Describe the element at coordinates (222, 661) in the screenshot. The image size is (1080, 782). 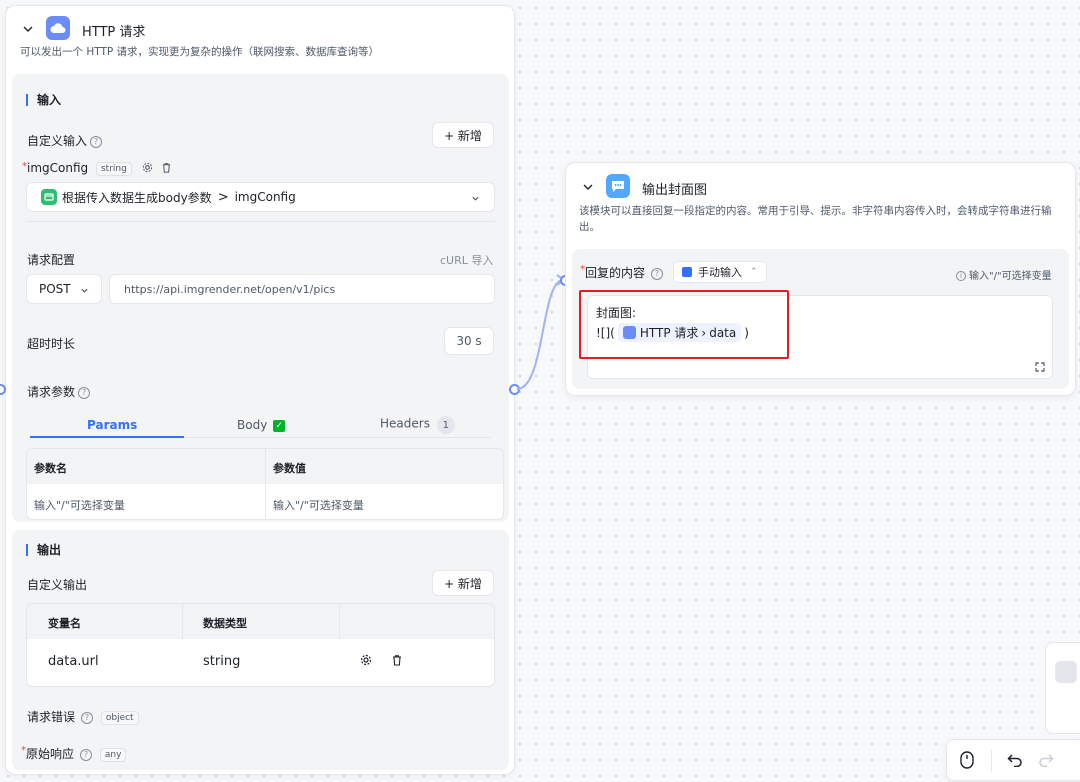
I see `output-var-type: string` at that location.